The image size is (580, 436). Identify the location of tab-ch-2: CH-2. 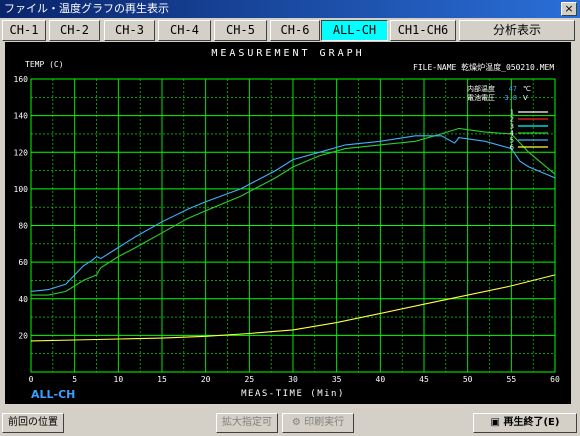
(74, 30).